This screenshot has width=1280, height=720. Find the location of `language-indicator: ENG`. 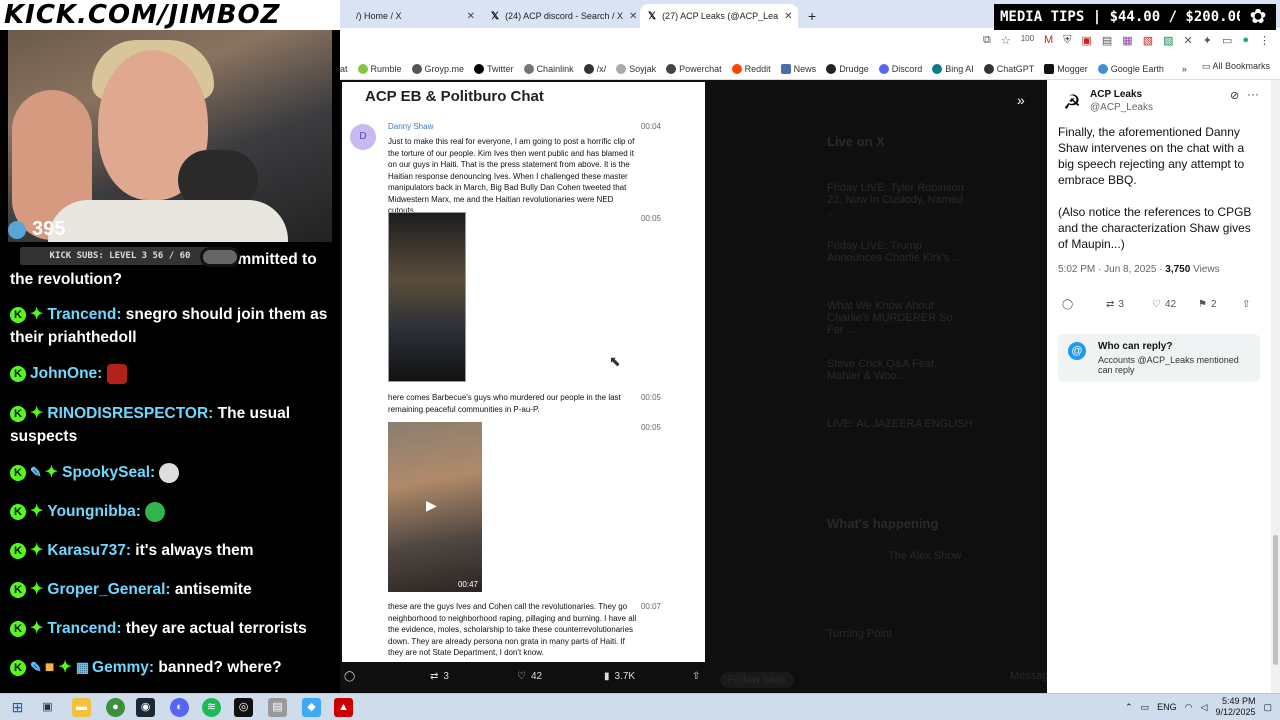

language-indicator: ENG is located at coordinates (1167, 707).